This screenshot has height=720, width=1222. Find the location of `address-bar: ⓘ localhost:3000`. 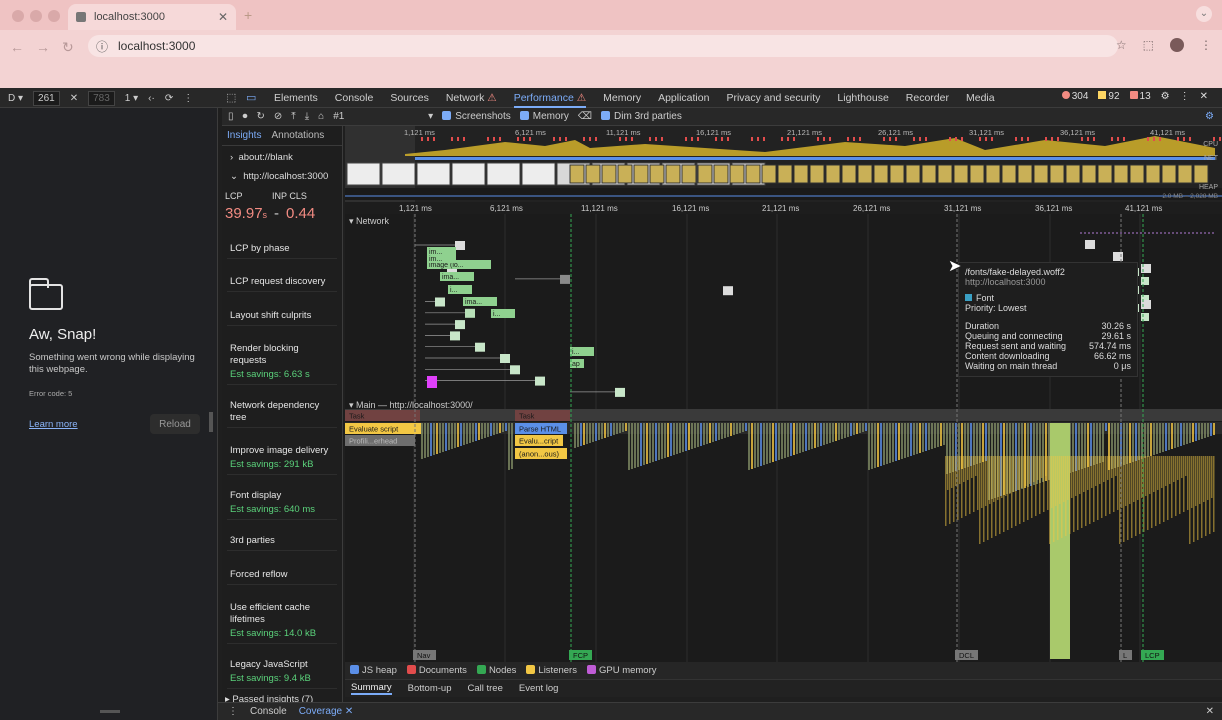

address-bar: ⓘ localhost:3000 is located at coordinates (603, 46).